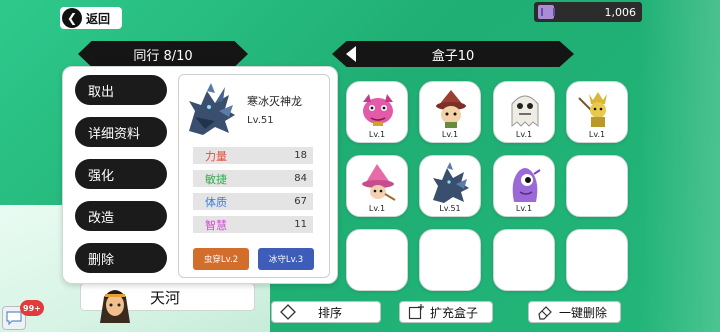 This screenshot has height=332, width=720. I want to click on sort-label: 排序, so click(330, 312).